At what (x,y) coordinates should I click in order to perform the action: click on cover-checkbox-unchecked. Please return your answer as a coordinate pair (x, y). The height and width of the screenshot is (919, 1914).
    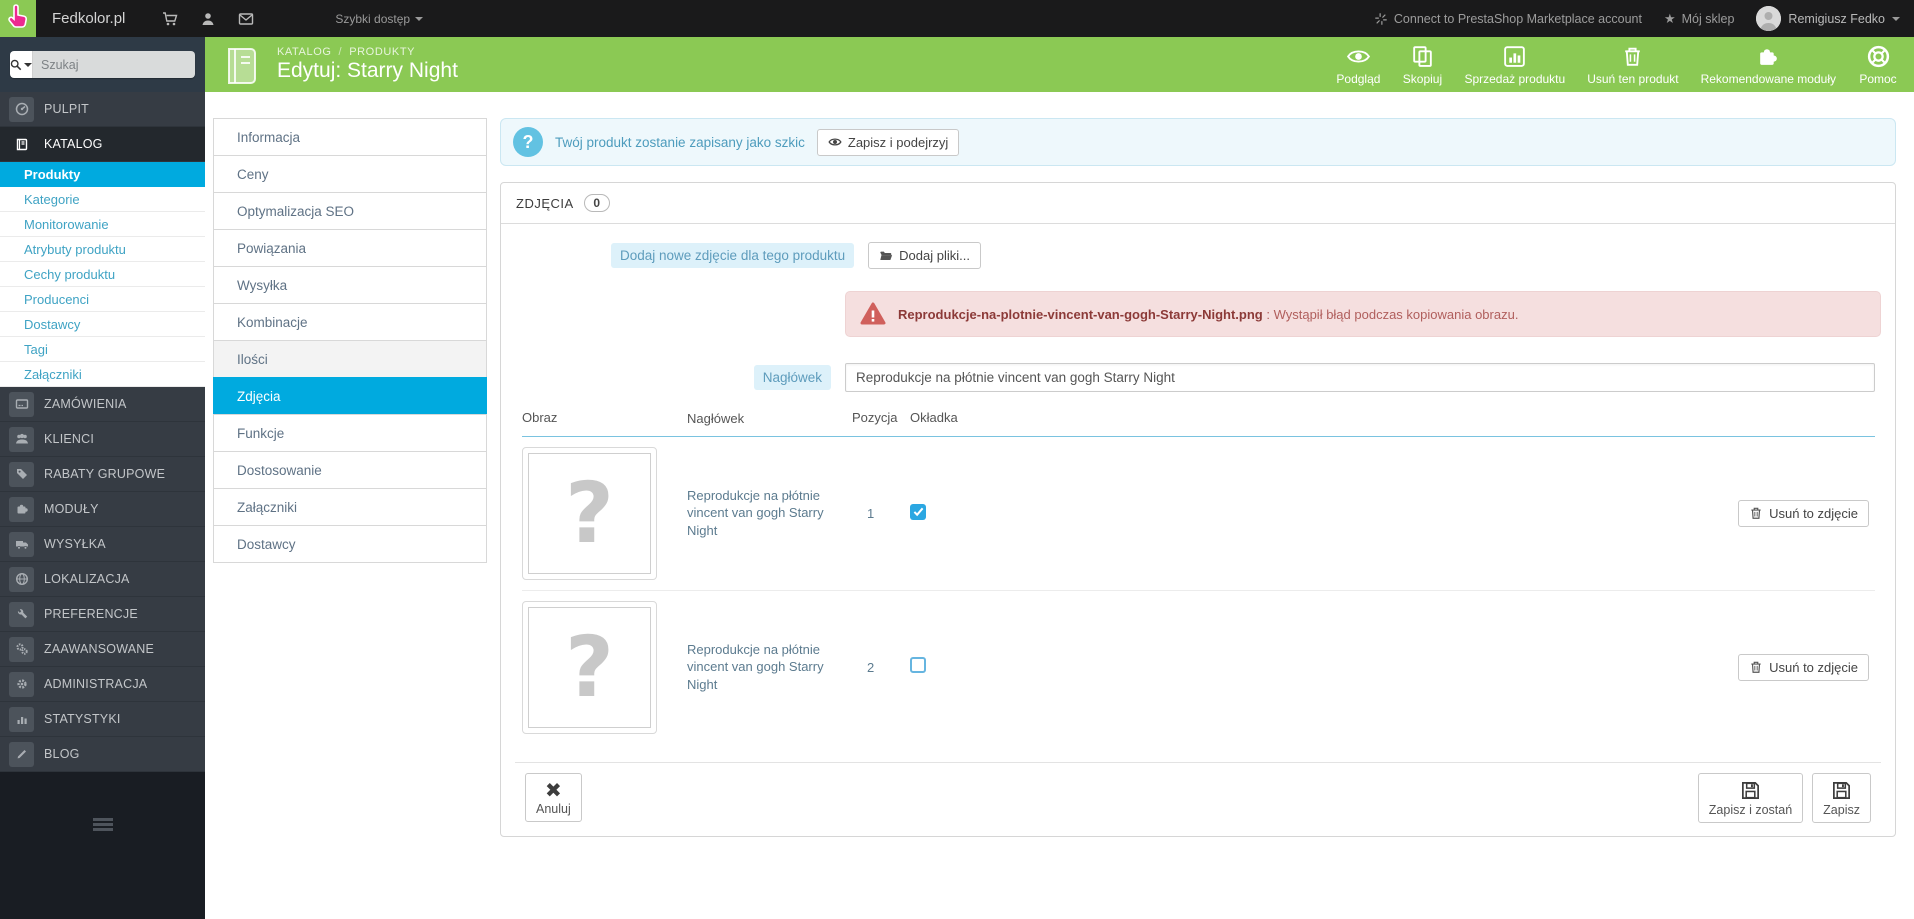
    Looking at the image, I should click on (918, 664).